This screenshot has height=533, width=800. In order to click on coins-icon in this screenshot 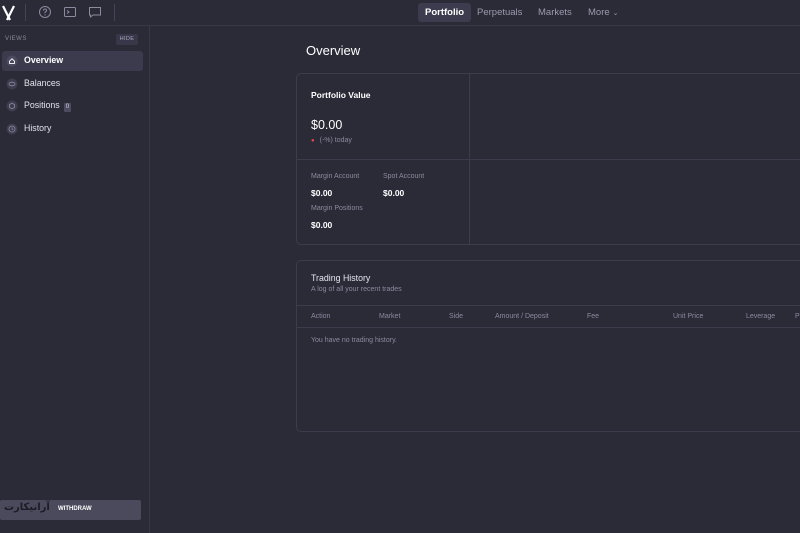, I will do `click(12, 84)`.